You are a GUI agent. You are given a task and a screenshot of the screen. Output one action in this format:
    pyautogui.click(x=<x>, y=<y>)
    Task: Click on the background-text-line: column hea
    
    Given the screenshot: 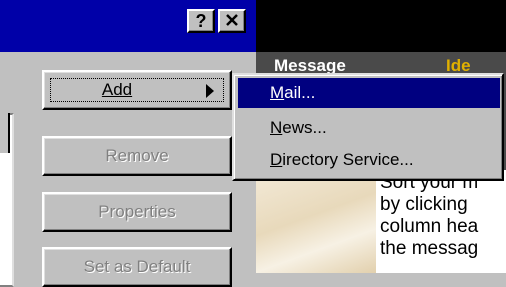 What is the action you would take?
    pyautogui.click(x=429, y=226)
    